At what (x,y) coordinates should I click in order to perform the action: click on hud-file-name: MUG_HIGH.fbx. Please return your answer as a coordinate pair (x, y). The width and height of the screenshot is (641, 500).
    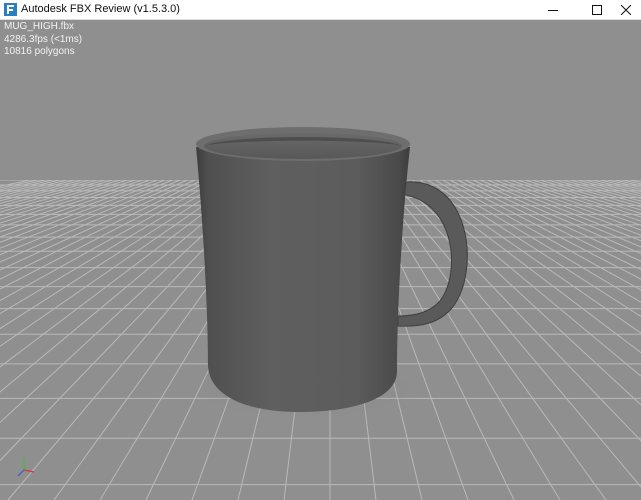
    Looking at the image, I should click on (39, 26).